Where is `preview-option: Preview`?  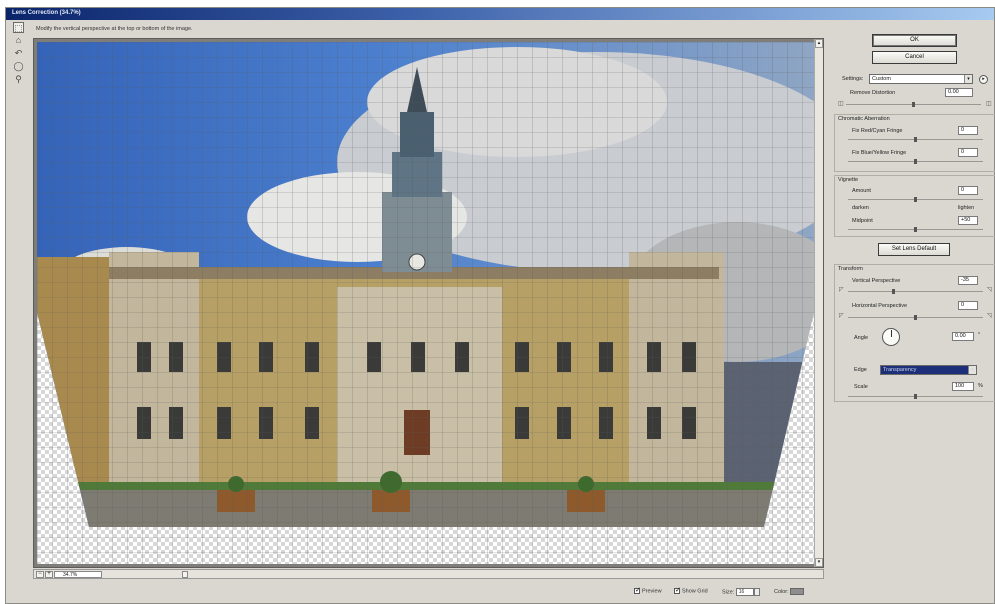 preview-option: Preview is located at coordinates (648, 593).